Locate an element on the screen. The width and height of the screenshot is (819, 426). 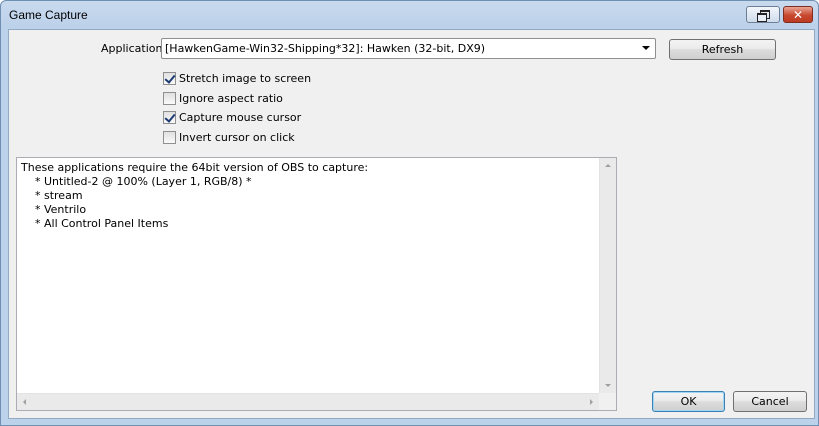
cancel-button: Cancel is located at coordinates (770, 401).